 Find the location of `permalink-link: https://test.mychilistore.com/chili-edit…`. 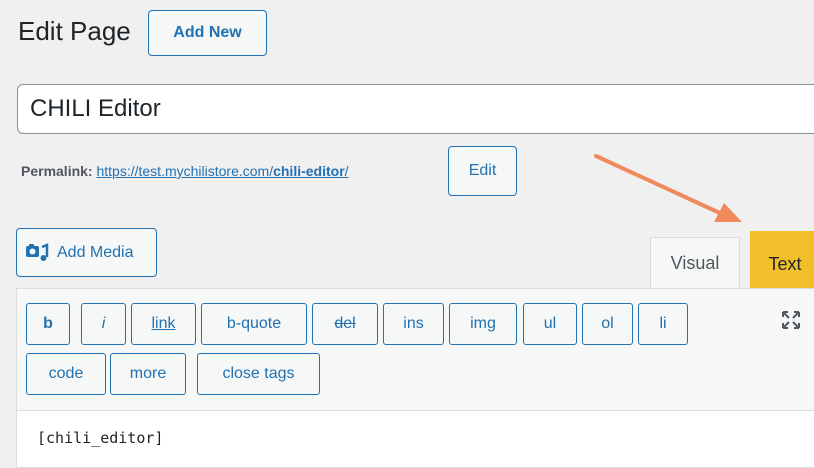

permalink-link: https://test.mychilistore.com/chili-edit… is located at coordinates (222, 171).